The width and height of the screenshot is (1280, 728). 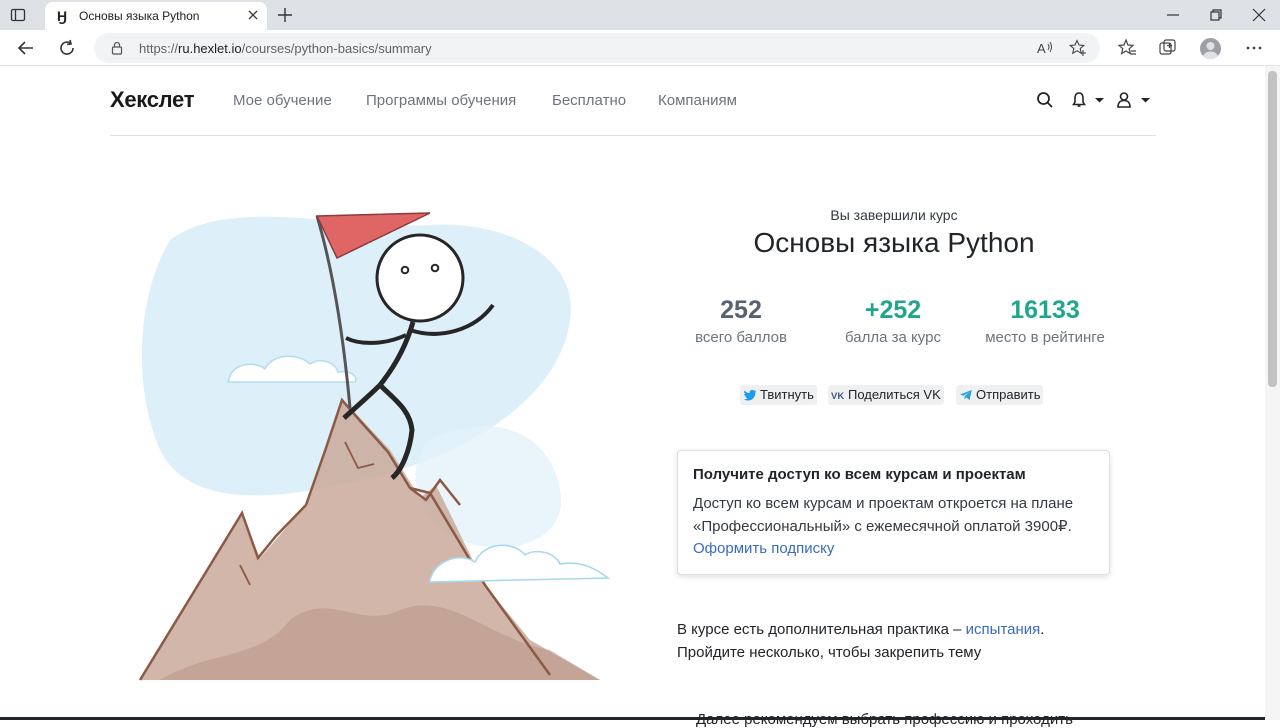 I want to click on share-twitter-label: Твитнуть, so click(x=787, y=394).